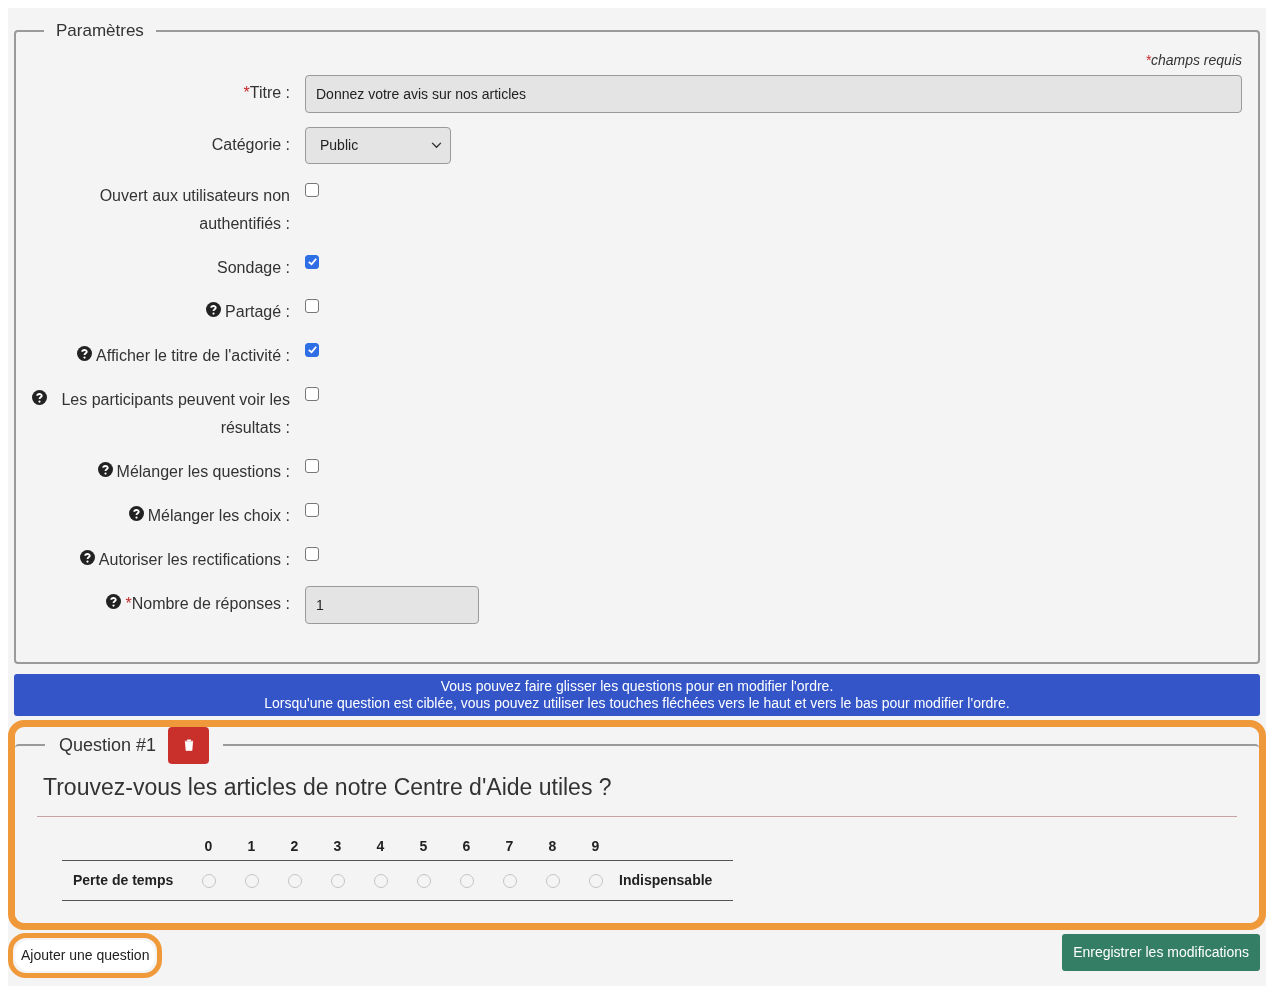 Image resolution: width=1271 pixels, height=1000 pixels. Describe the element at coordinates (552, 846) in the screenshot. I see `scale-number: 8` at that location.